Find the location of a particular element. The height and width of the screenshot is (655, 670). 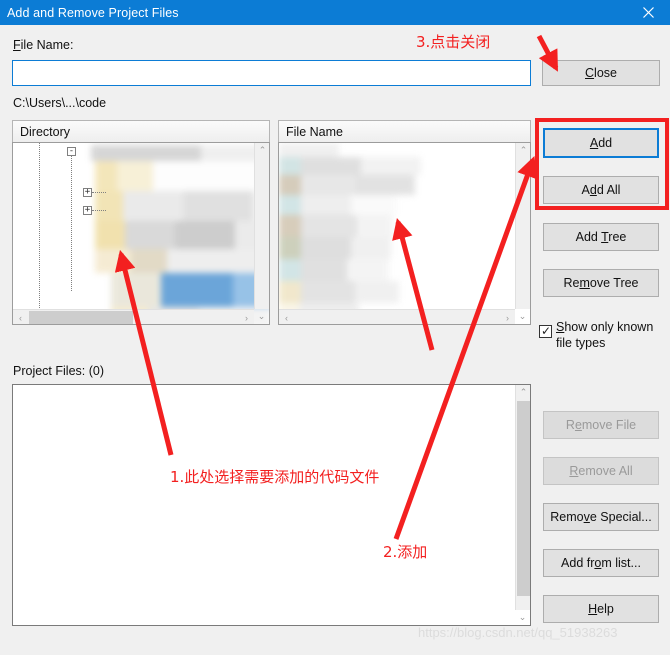

file-name-list: ⌃ ‹ › ⌄ is located at coordinates (404, 233).